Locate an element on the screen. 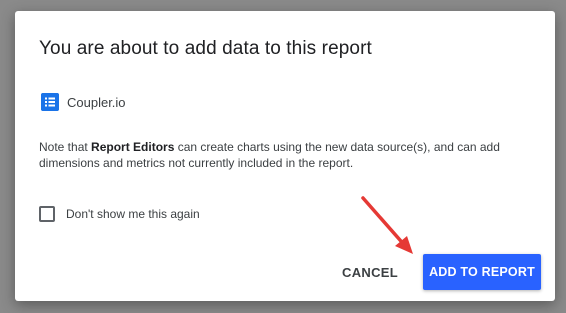 This screenshot has height=313, width=566. note-prefix: Note that is located at coordinates (65, 147).